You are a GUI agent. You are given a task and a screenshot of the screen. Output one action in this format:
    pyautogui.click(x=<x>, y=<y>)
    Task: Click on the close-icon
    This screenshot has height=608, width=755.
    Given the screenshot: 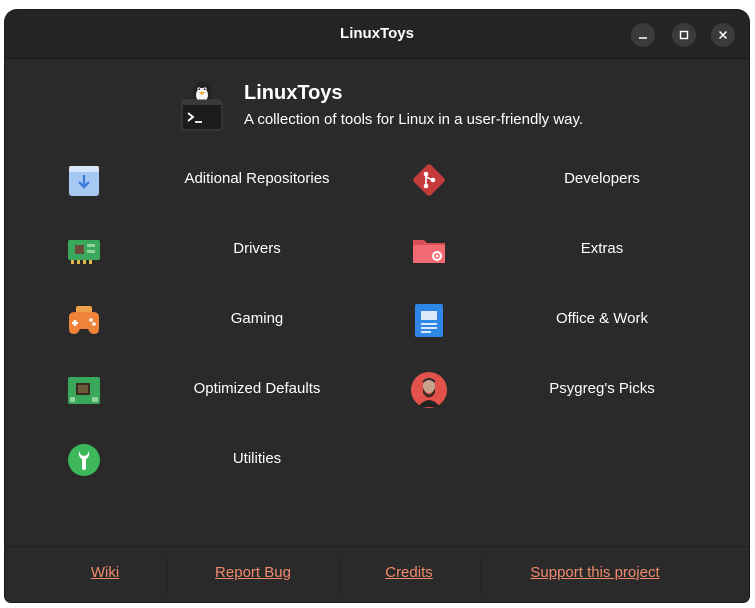 What is the action you would take?
    pyautogui.click(x=723, y=35)
    